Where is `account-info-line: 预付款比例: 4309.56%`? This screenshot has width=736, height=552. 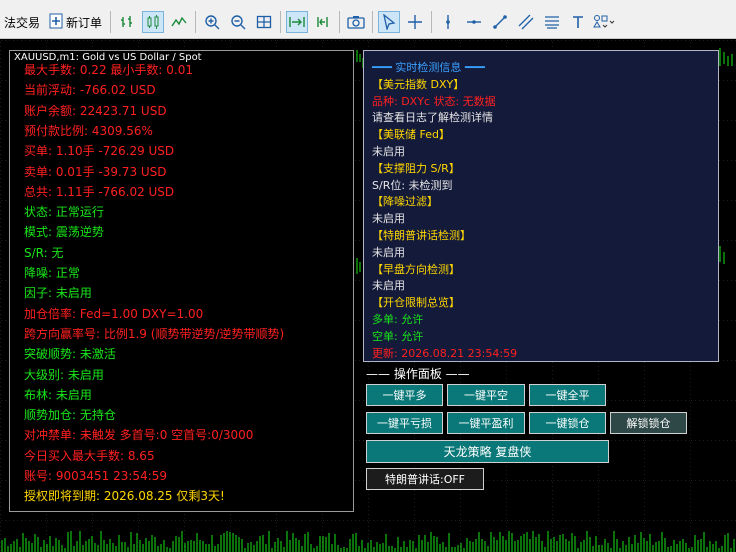
account-info-line: 预付款比例: 4309.56% is located at coordinates (88, 130).